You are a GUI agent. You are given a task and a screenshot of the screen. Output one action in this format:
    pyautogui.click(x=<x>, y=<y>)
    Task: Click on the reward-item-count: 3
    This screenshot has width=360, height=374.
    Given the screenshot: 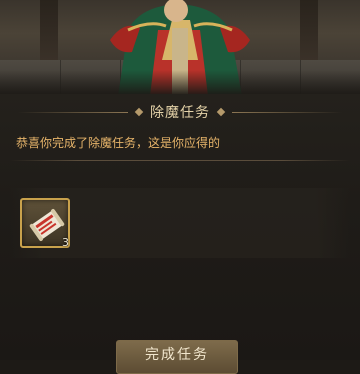 What is the action you would take?
    pyautogui.click(x=65, y=242)
    